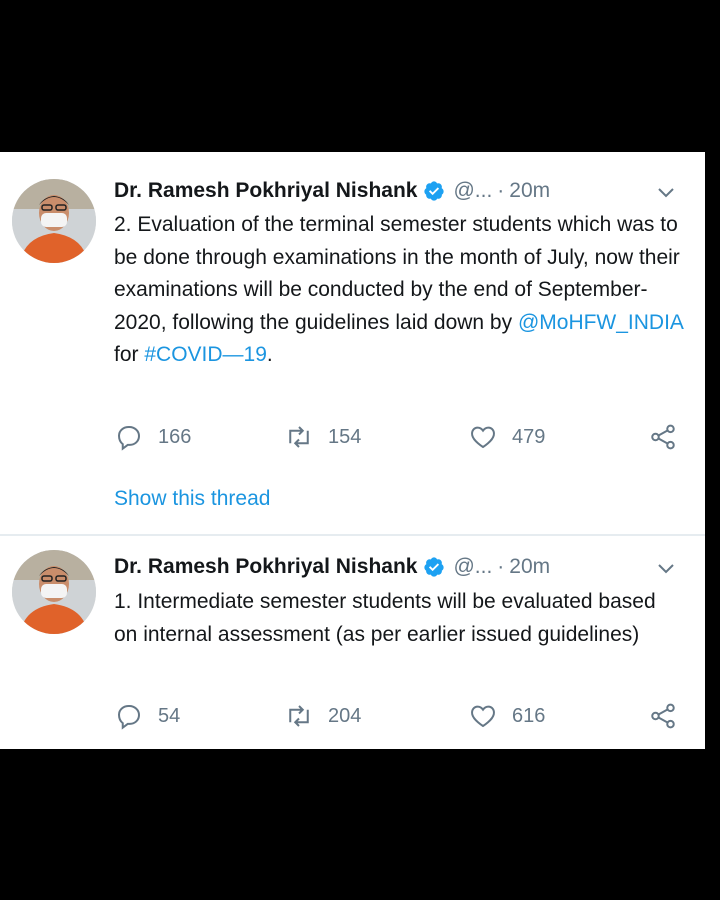 This screenshot has width=720, height=900. What do you see at coordinates (175, 436) in the screenshot?
I see `reply-count: 166` at bounding box center [175, 436].